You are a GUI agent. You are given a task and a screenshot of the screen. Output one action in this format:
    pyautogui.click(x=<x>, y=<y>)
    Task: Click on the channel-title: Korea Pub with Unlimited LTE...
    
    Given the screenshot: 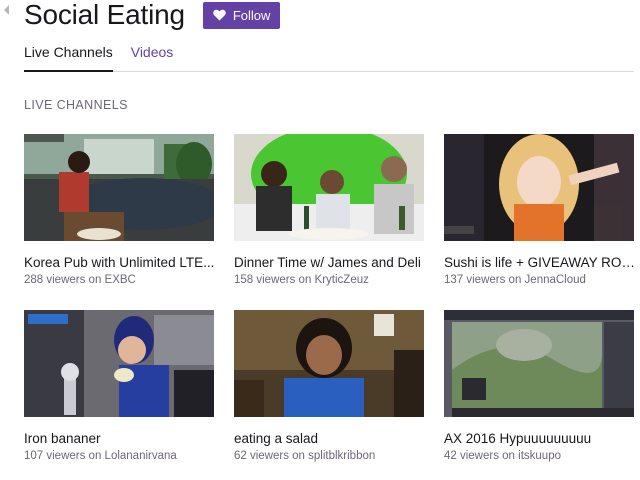 What is the action you would take?
    pyautogui.click(x=120, y=262)
    